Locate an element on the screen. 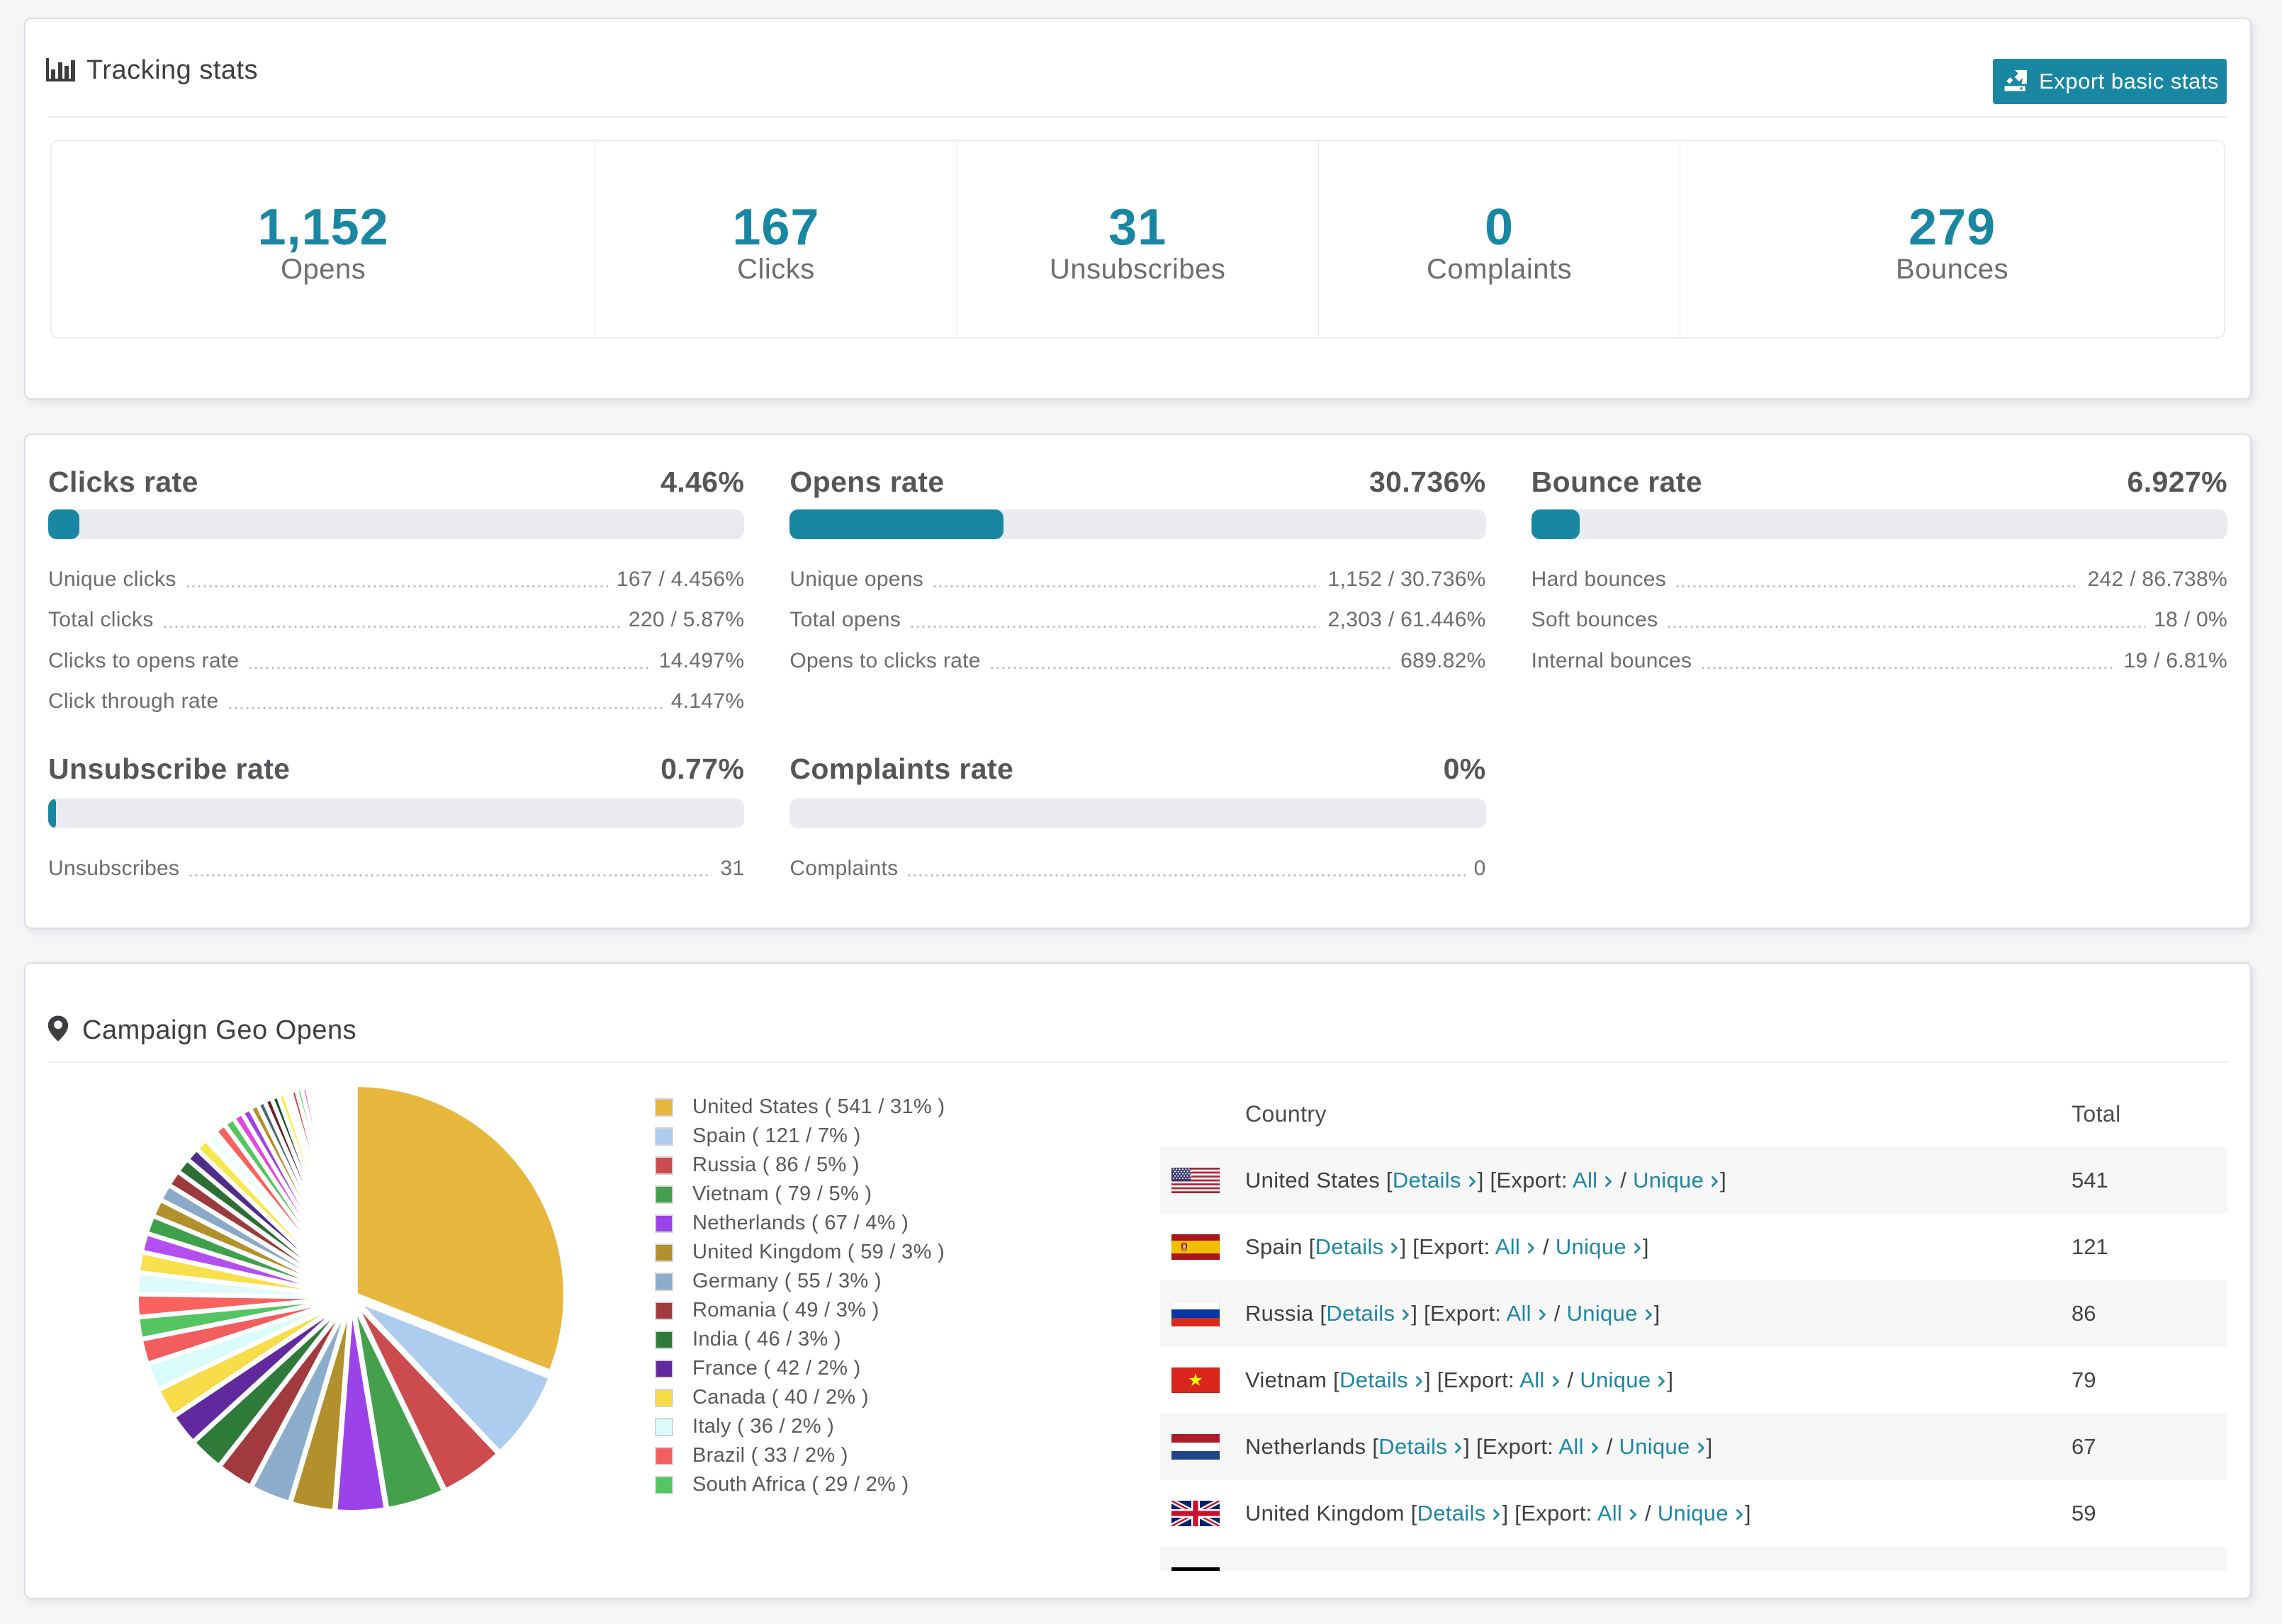  legend-label: South Africa ( 29 / 2% ) is located at coordinates (801, 1484).